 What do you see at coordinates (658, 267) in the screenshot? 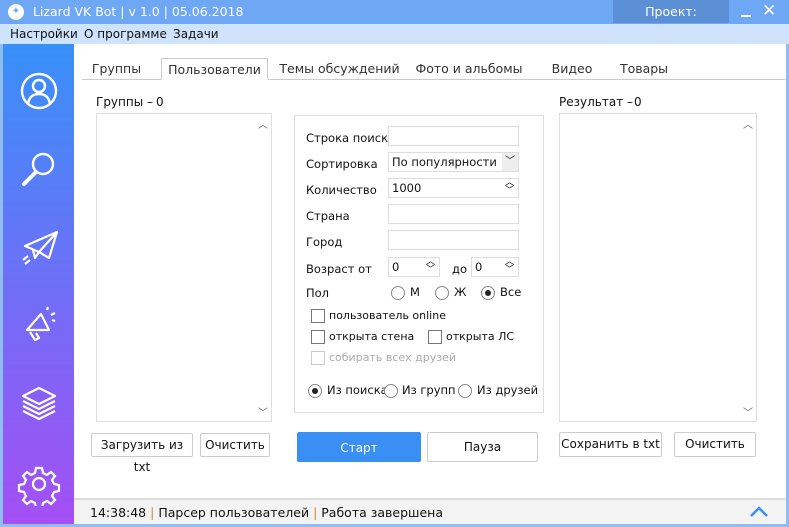
I see `result-list: ︿ ﹀` at bounding box center [658, 267].